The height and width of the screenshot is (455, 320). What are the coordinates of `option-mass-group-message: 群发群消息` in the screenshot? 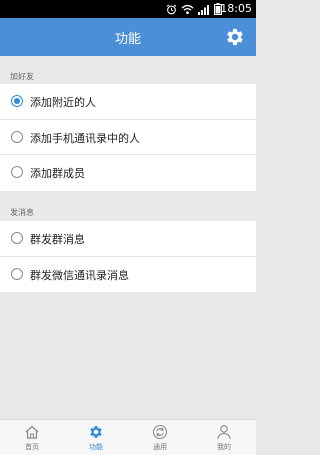 It's located at (128, 239).